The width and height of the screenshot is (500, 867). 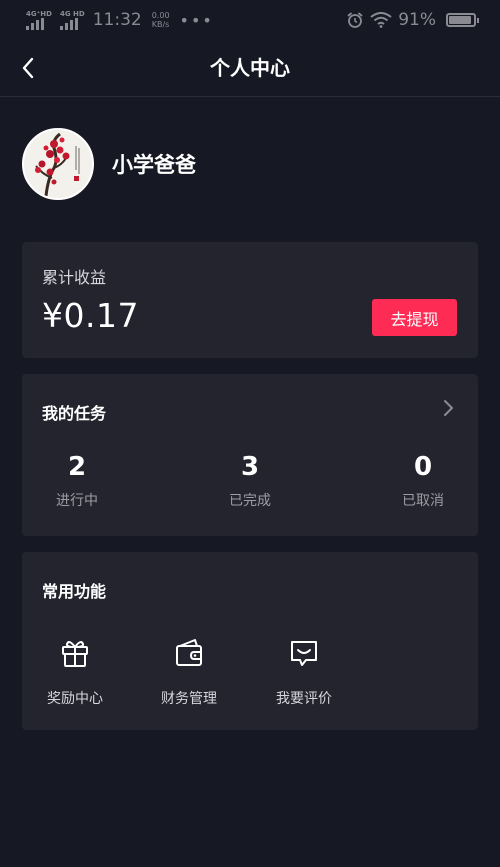 What do you see at coordinates (355, 20) in the screenshot?
I see `alarm-icon` at bounding box center [355, 20].